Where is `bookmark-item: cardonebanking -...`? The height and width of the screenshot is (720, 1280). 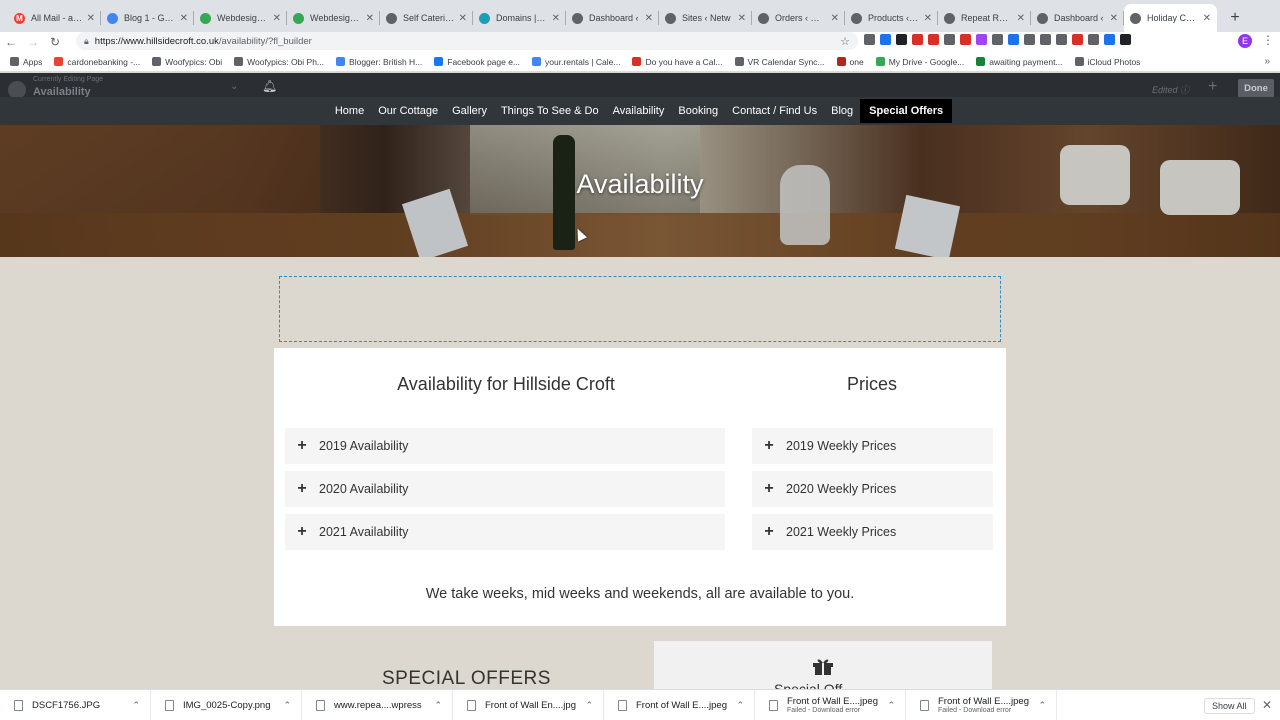
bookmark-item: cardonebanking -... is located at coordinates (97, 62).